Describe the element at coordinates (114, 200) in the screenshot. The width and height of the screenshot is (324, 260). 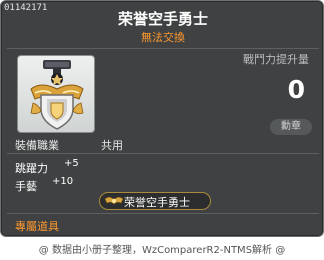
I see `wing-medal-icon` at that location.